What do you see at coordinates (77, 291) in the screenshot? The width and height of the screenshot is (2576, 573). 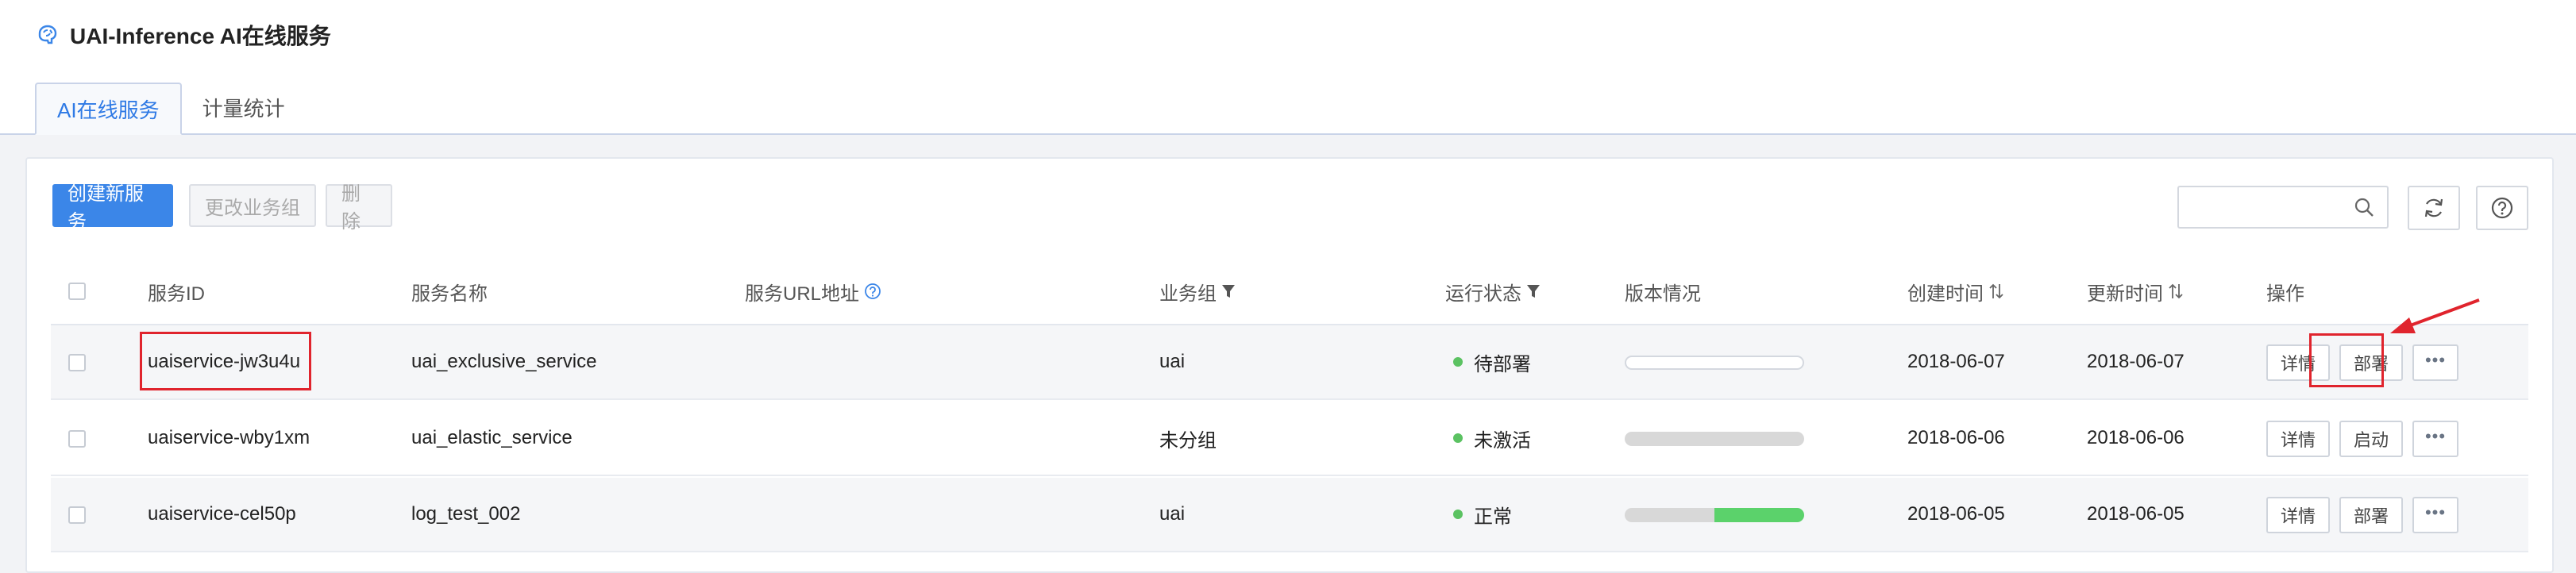 I see `select-all-checkbox` at bounding box center [77, 291].